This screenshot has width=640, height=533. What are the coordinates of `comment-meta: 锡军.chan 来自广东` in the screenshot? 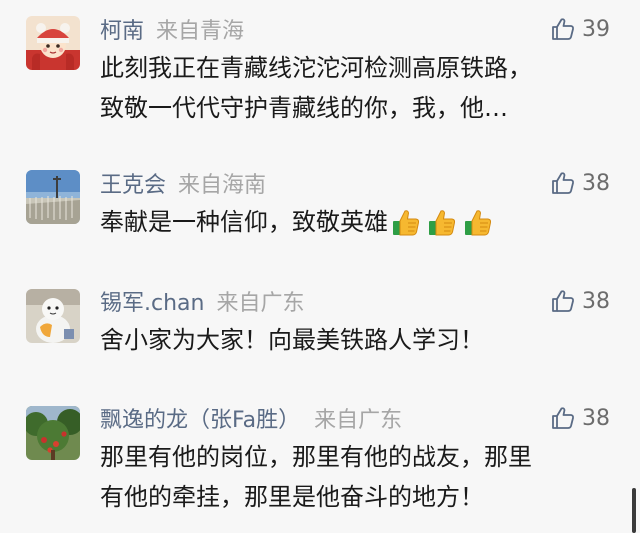 It's located at (202, 301).